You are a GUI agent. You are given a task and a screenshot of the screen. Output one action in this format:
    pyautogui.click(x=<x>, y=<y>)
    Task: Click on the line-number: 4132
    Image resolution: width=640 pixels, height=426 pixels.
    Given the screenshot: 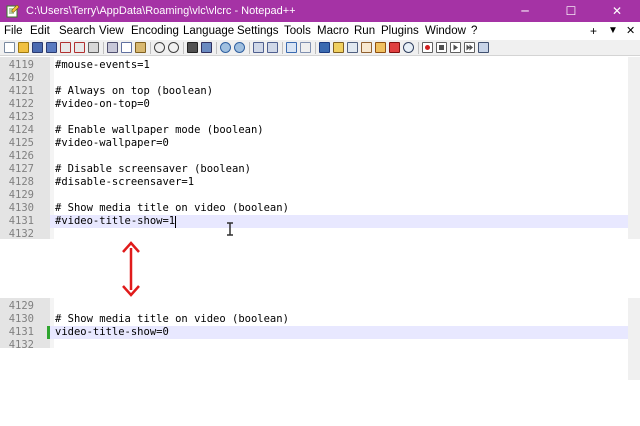 What is the action you would take?
    pyautogui.click(x=21, y=233)
    